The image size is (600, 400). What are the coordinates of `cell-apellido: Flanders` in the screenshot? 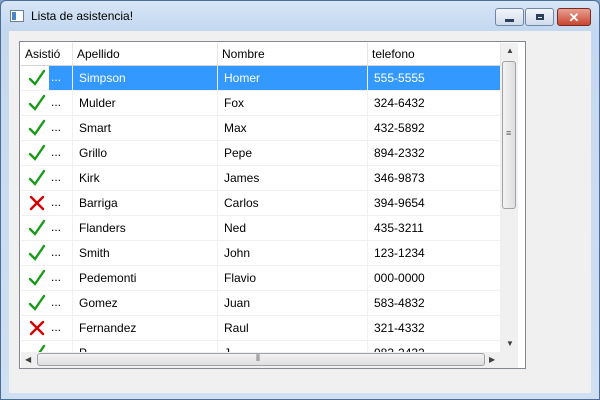 It's located at (145, 228).